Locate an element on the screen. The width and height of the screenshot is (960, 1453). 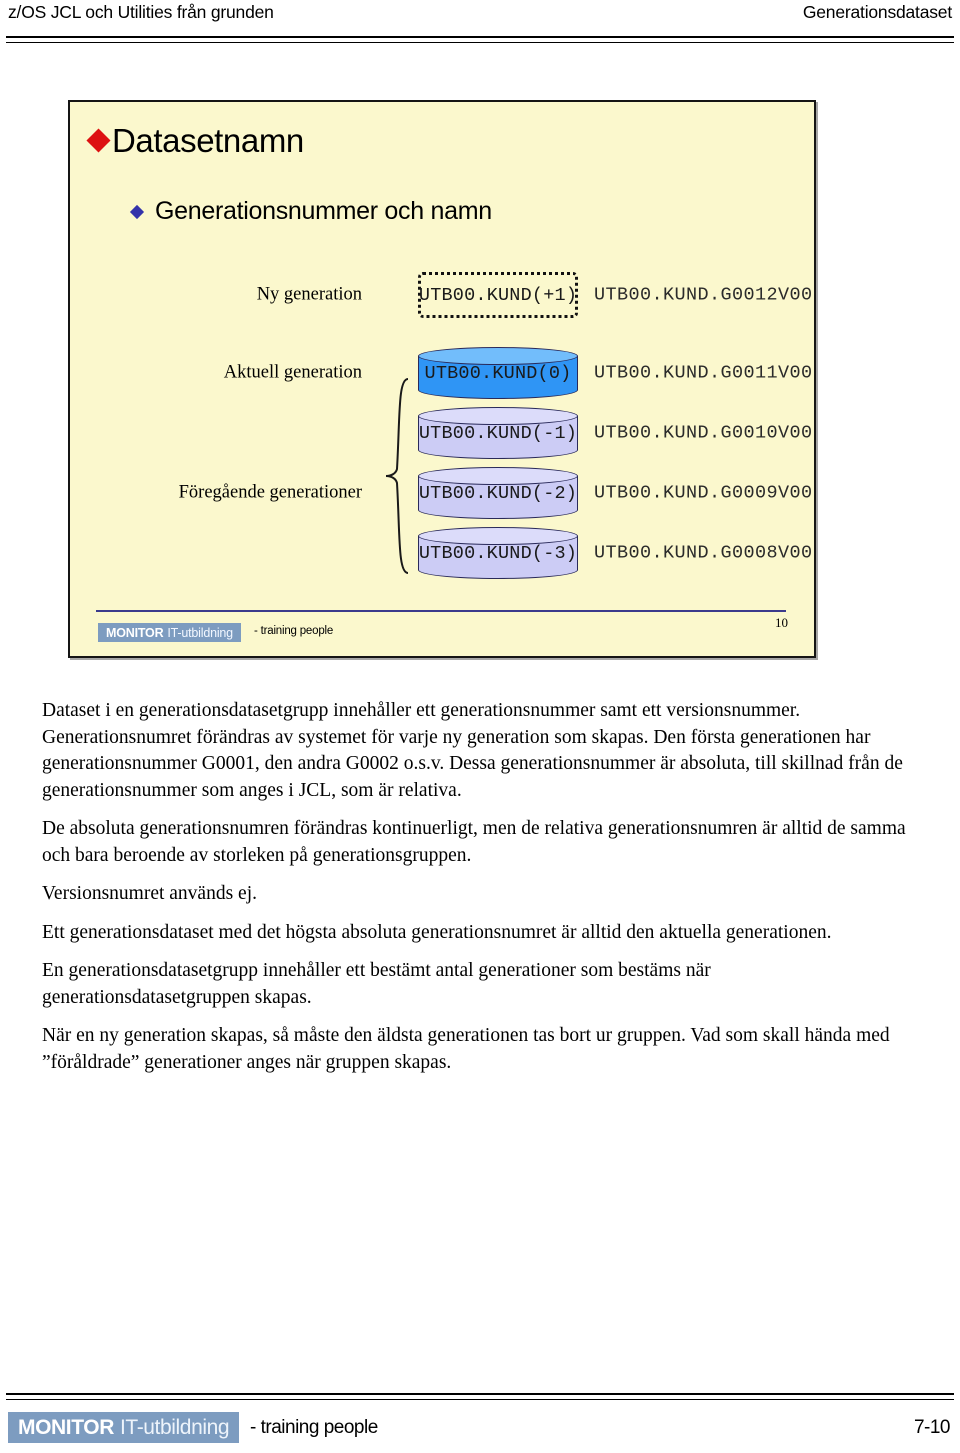
new-generation-dotted-box: UTB00.KUND(+1) is located at coordinates (498, 295).